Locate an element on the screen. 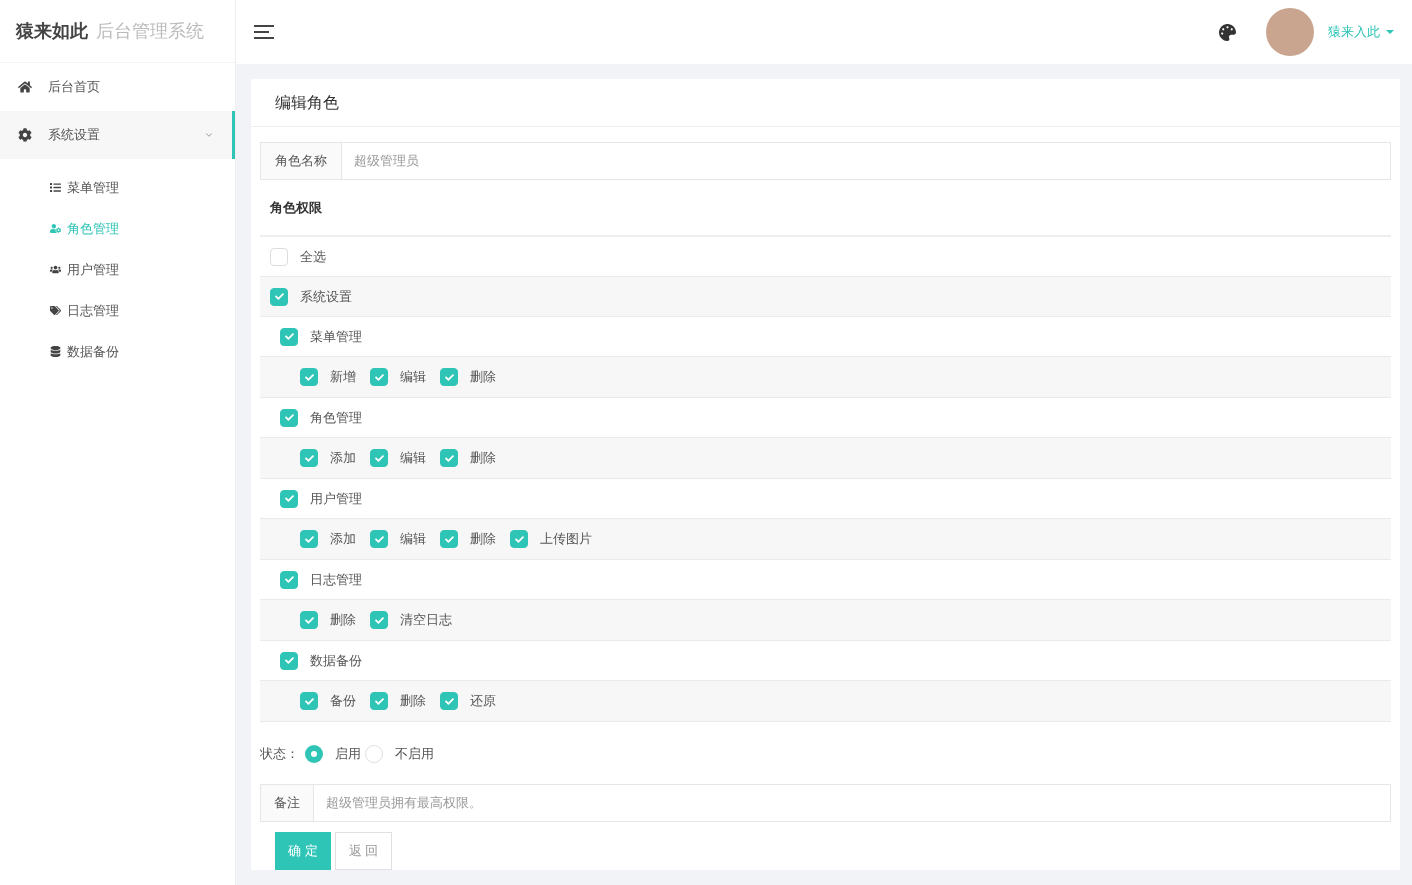  system-title: 后台管理系统 is located at coordinates (150, 31).